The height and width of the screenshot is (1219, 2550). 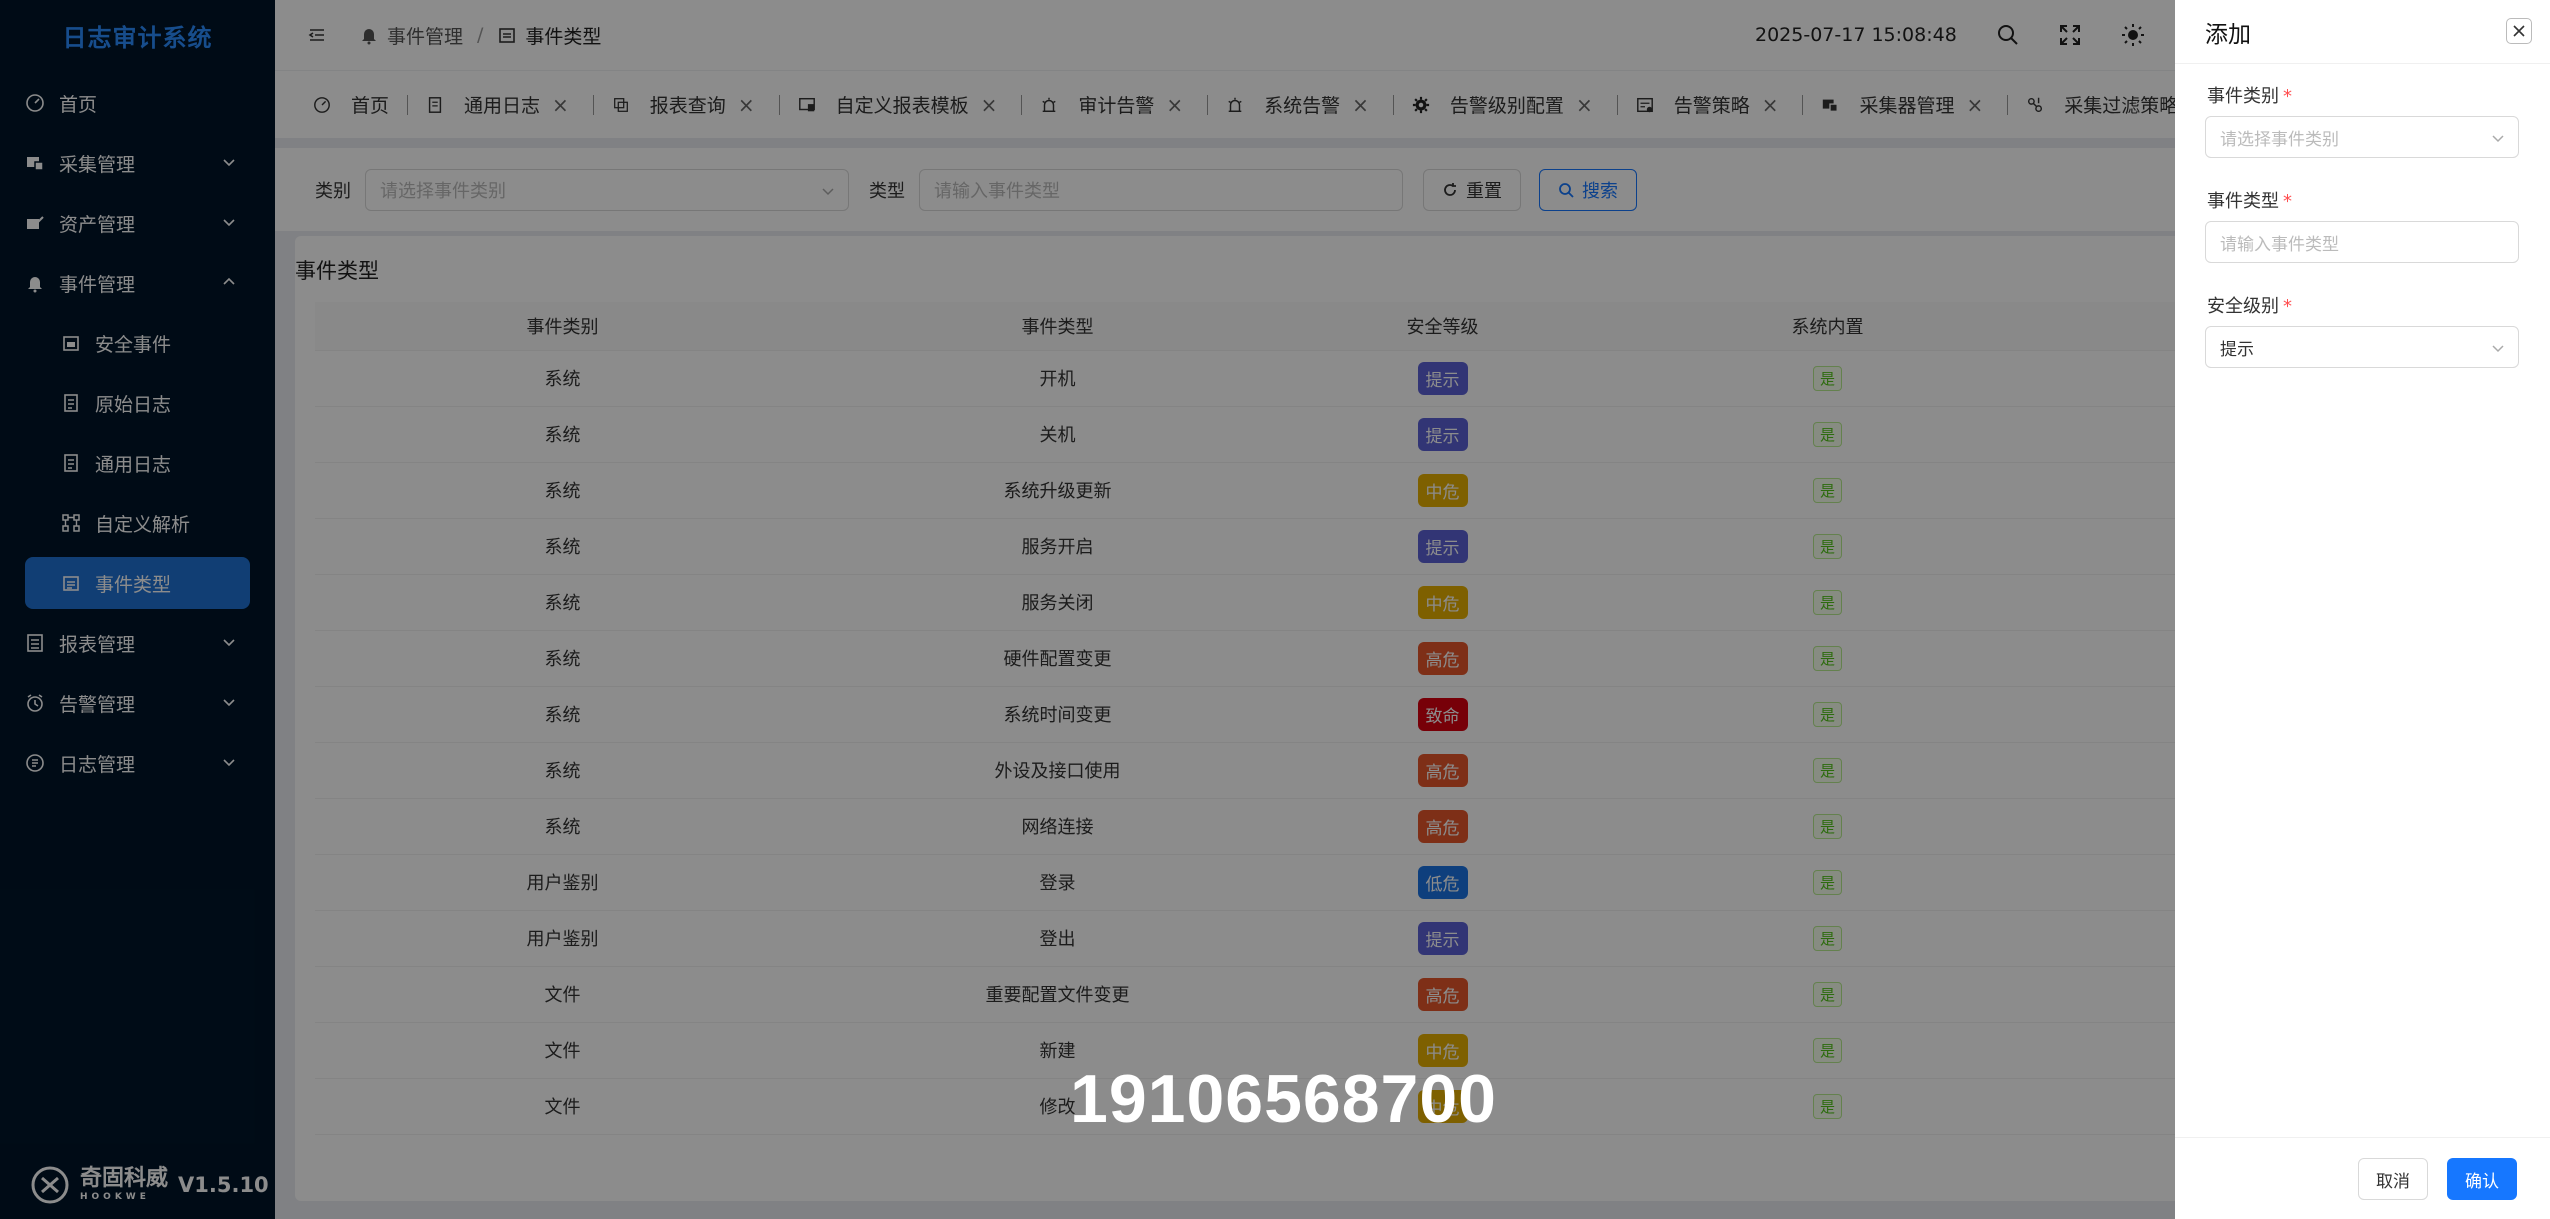 I want to click on security-level-select: 提示, so click(x=2362, y=347).